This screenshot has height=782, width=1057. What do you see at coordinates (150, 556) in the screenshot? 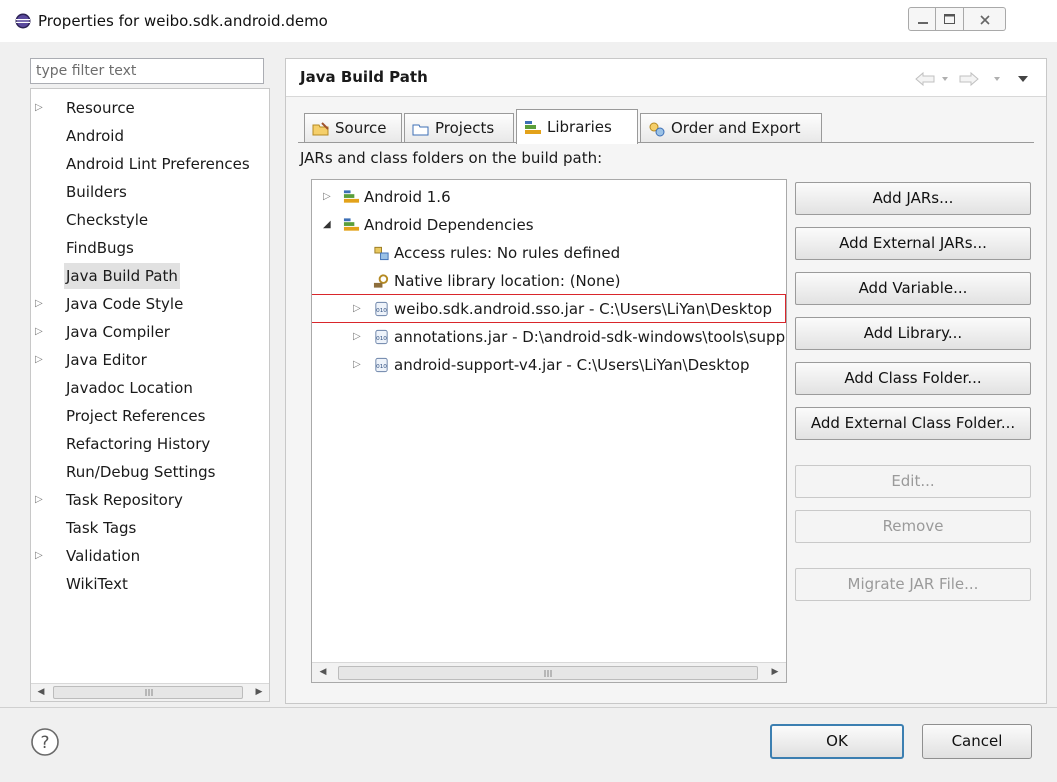
I see `nav-item-validation: ▷ Validation` at bounding box center [150, 556].